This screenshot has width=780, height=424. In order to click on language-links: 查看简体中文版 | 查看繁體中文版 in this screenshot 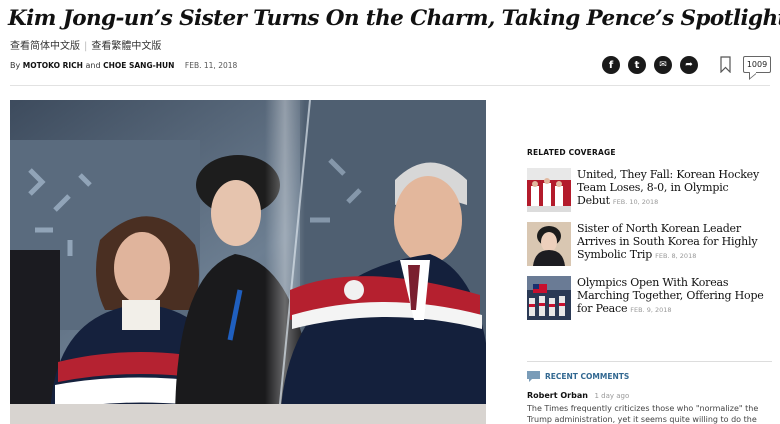, I will do `click(85, 44)`.